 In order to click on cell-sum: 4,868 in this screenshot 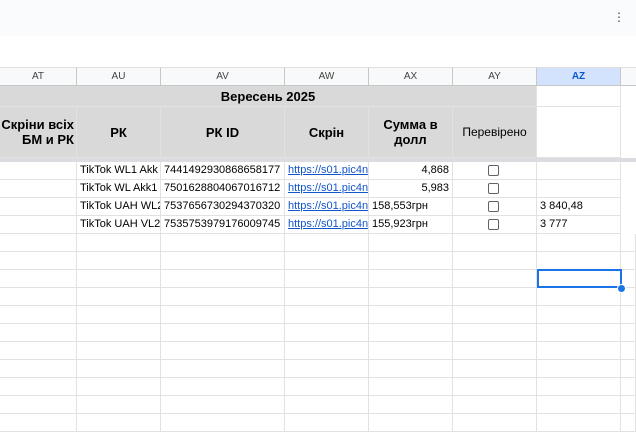, I will do `click(411, 171)`.